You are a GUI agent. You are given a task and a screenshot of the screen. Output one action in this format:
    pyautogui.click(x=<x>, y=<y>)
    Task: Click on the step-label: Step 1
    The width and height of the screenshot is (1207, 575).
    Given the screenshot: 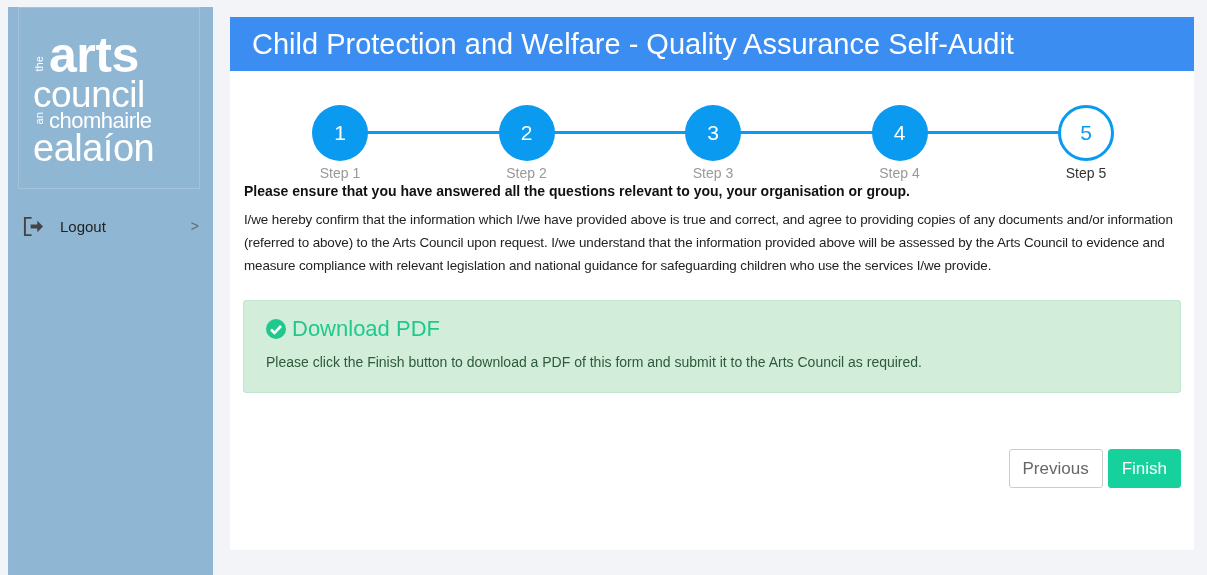 What is the action you would take?
    pyautogui.click(x=340, y=173)
    